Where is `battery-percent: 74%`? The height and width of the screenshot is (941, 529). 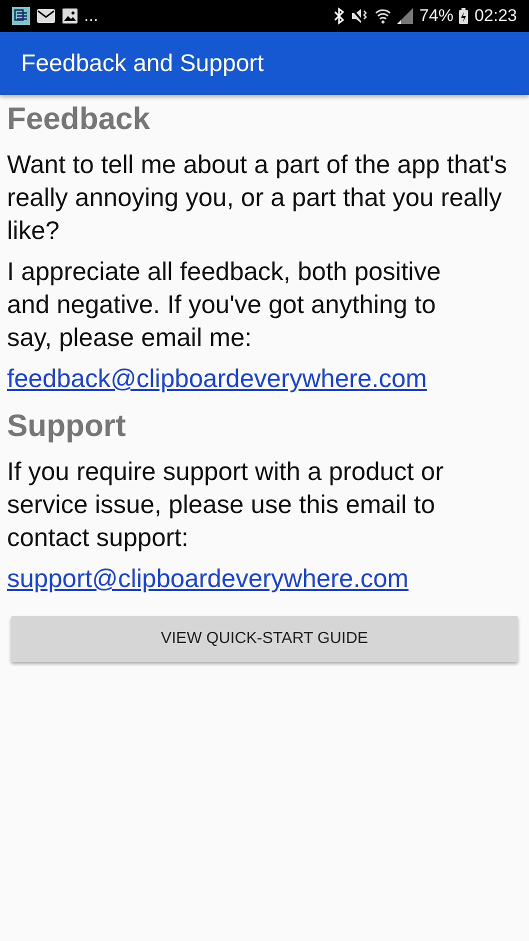
battery-percent: 74% is located at coordinates (436, 16).